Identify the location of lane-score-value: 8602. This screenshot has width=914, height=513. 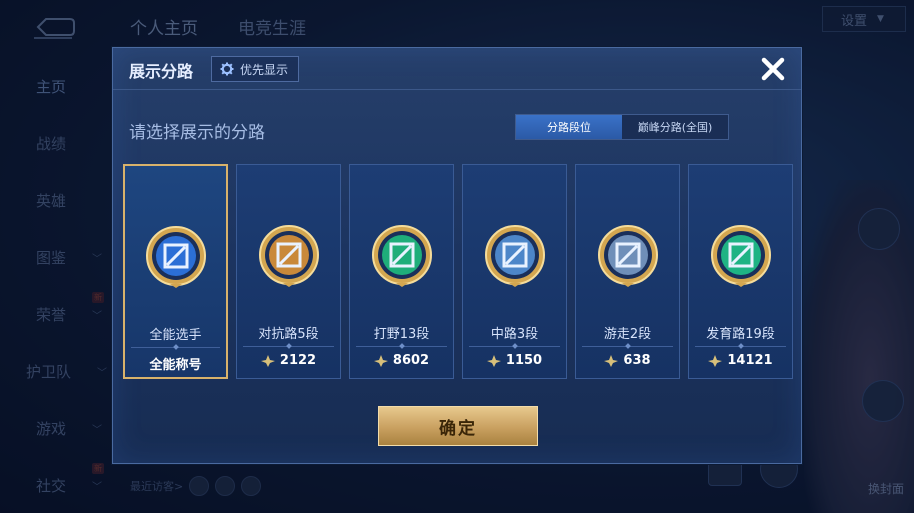
(411, 360).